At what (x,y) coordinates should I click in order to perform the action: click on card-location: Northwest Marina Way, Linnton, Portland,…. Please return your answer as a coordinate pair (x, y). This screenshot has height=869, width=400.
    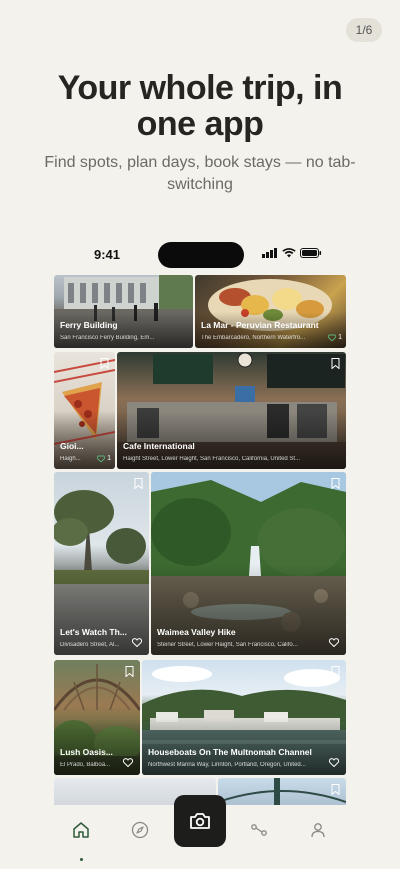
    Looking at the image, I should click on (227, 765).